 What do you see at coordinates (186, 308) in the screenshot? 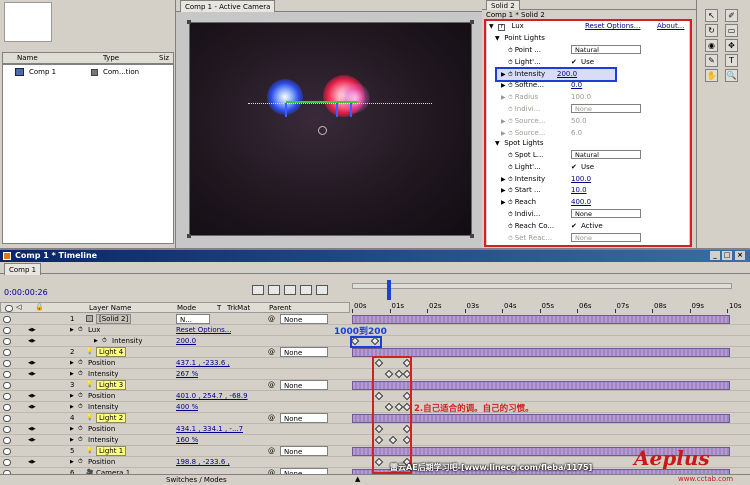
I see `mode-header: Mode` at bounding box center [186, 308].